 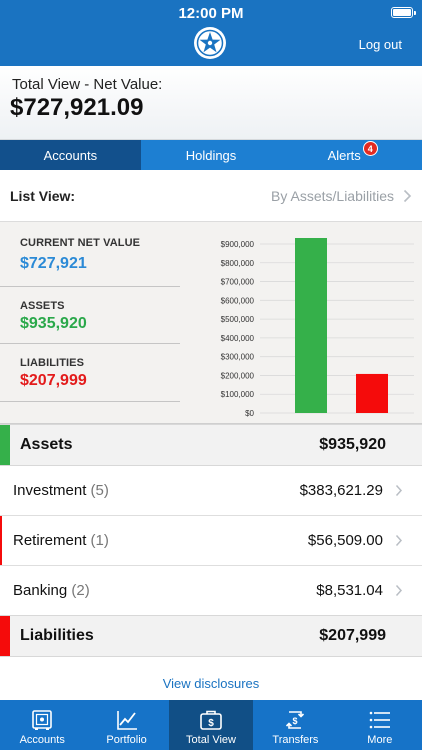 What do you see at coordinates (90, 373) in the screenshot?
I see `metric-liabilities: LIABILITIES $207,999` at bounding box center [90, 373].